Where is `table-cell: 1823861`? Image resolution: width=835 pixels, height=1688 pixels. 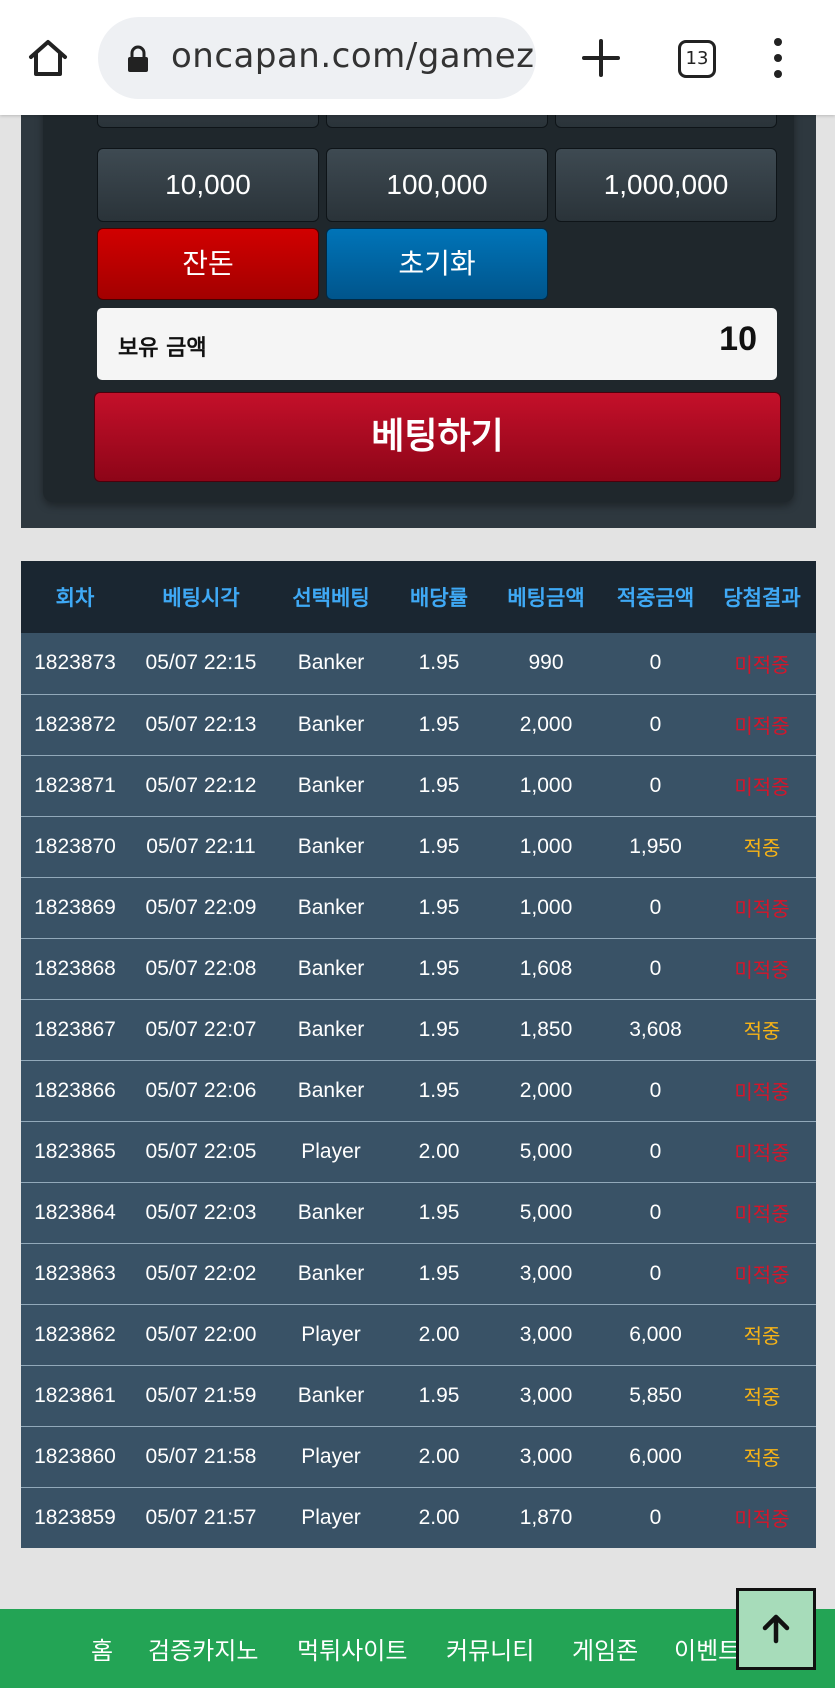
table-cell: 1823861 is located at coordinates (75, 1395).